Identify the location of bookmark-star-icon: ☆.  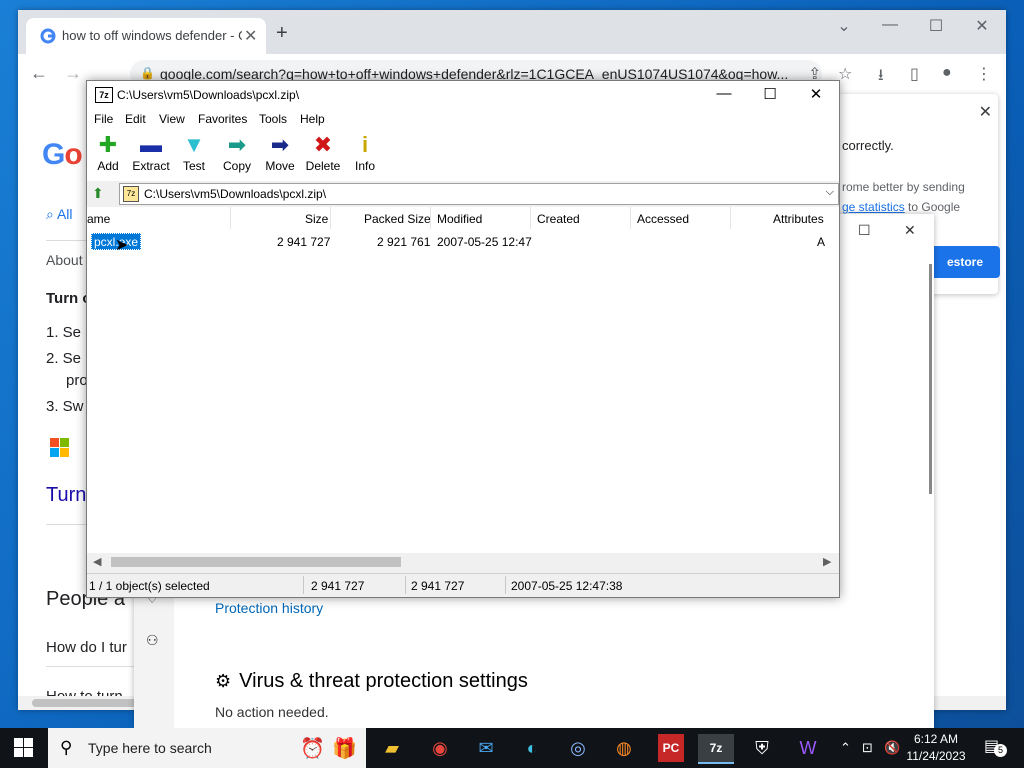
(845, 74).